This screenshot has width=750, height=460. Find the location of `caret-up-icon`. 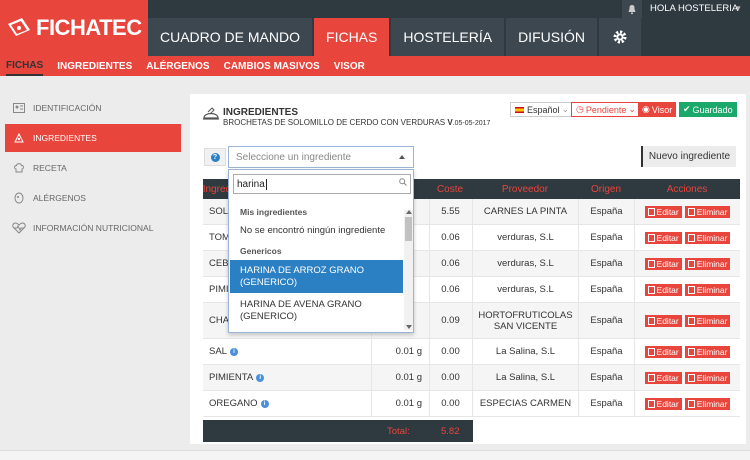

caret-up-icon is located at coordinates (402, 157).